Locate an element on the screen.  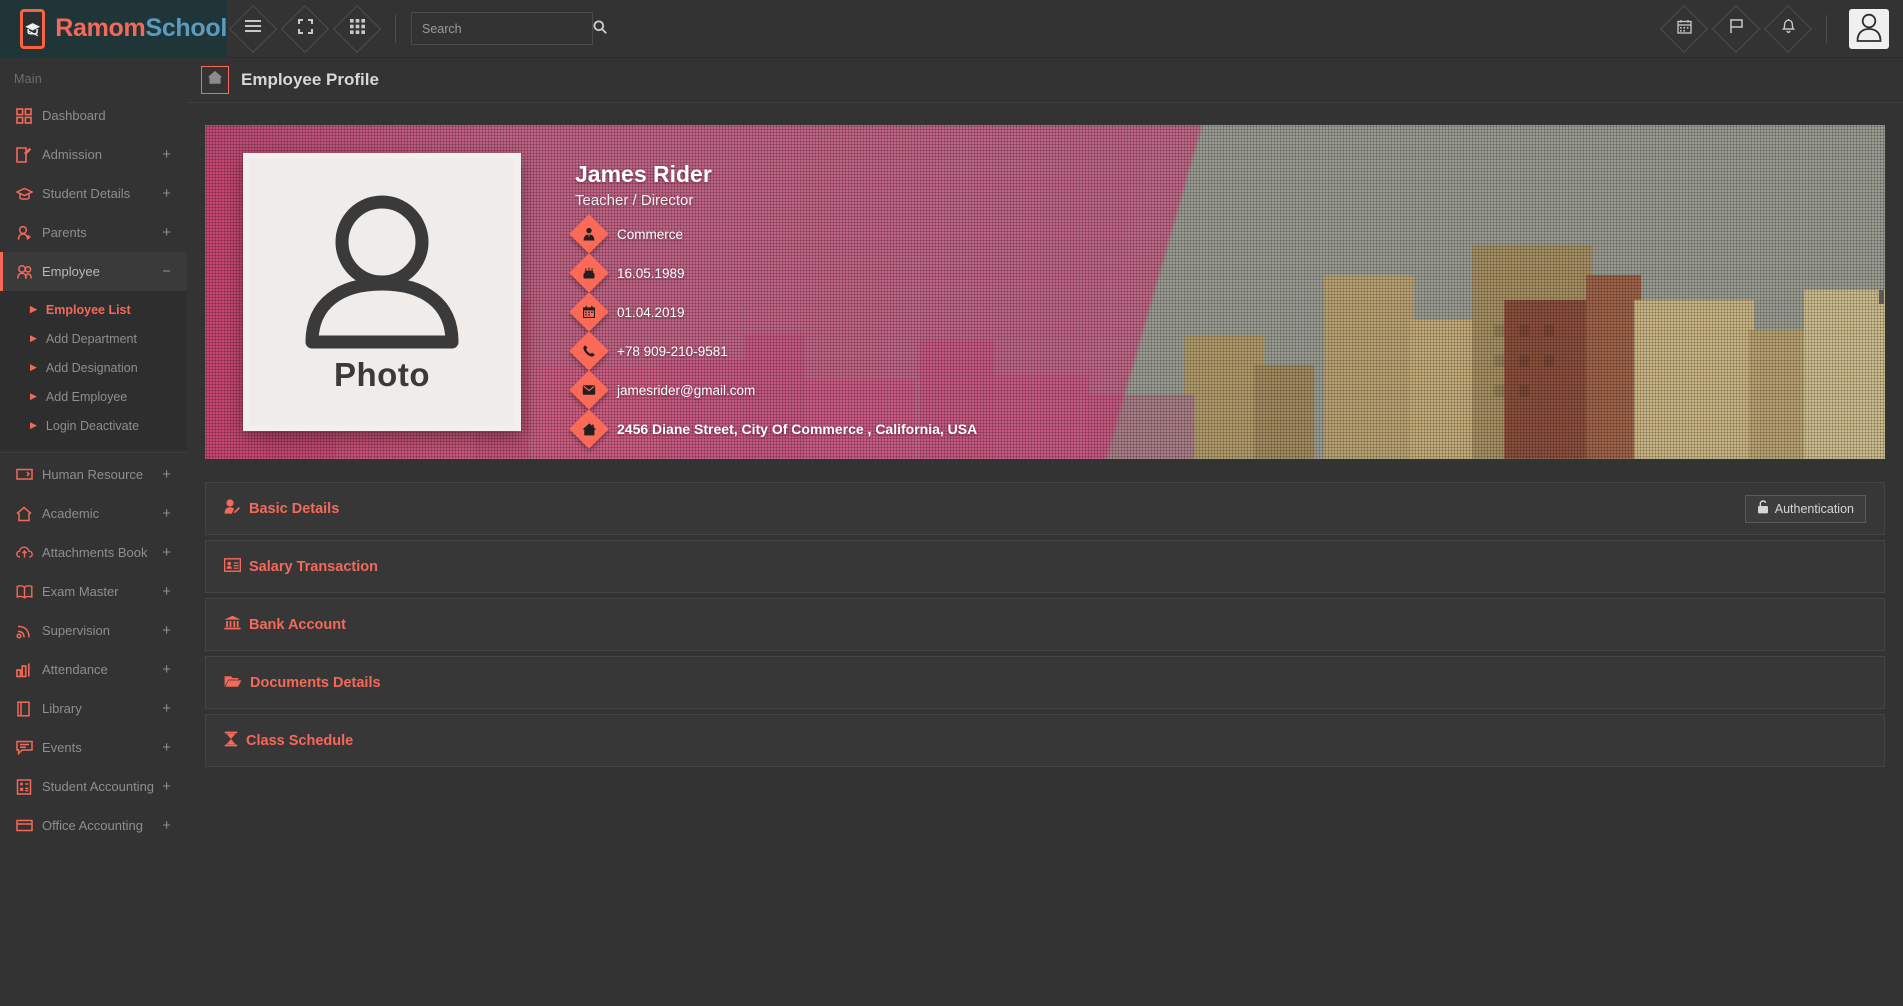
sidebar-item-label: Exam Master is located at coordinates (80, 591).